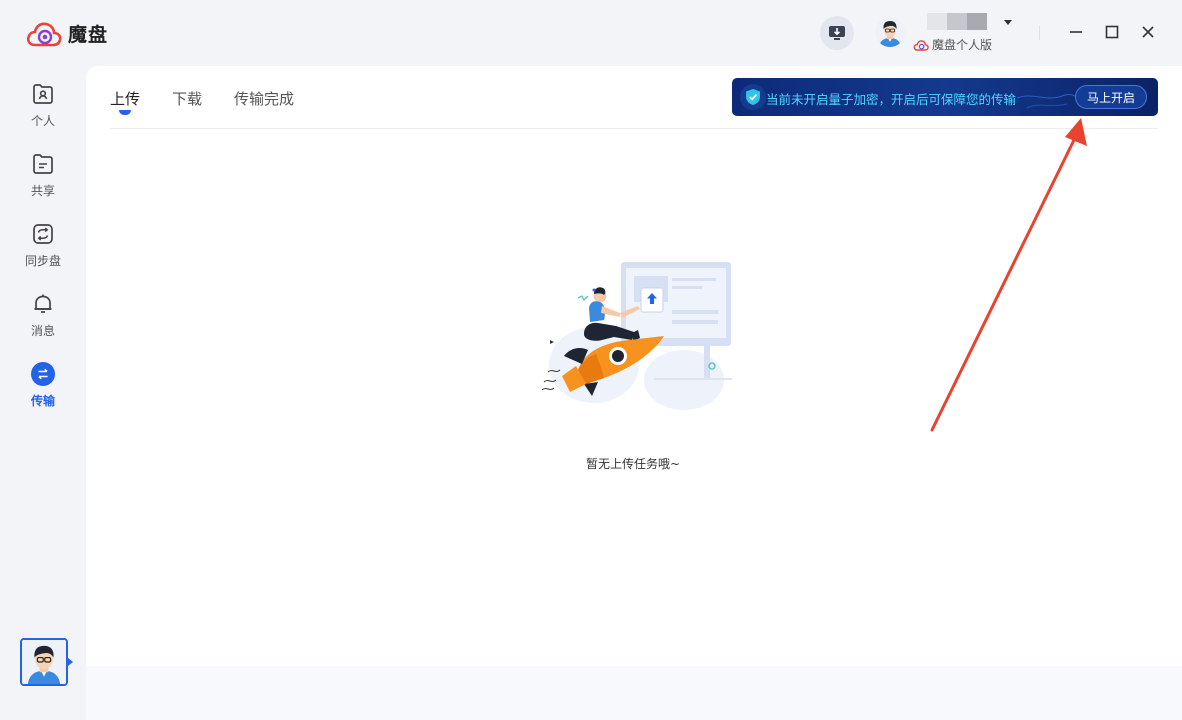 This screenshot has width=1182, height=720. I want to click on user-avatar, so click(890, 32).